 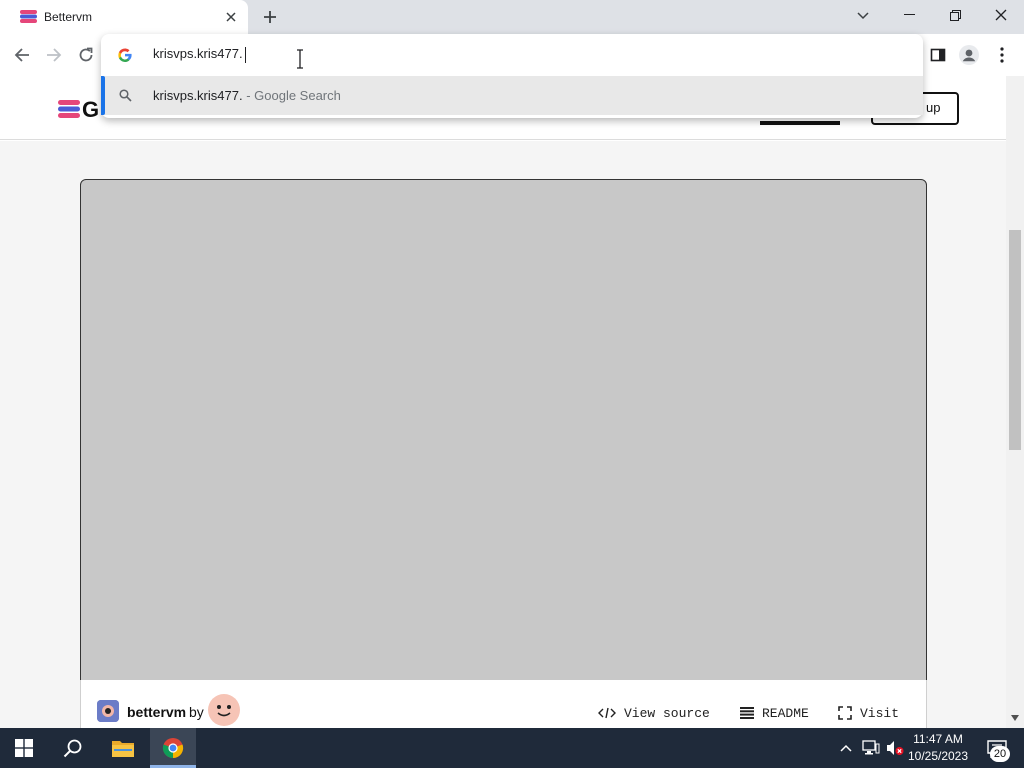 I want to click on visit-link: Visit, so click(x=868, y=713).